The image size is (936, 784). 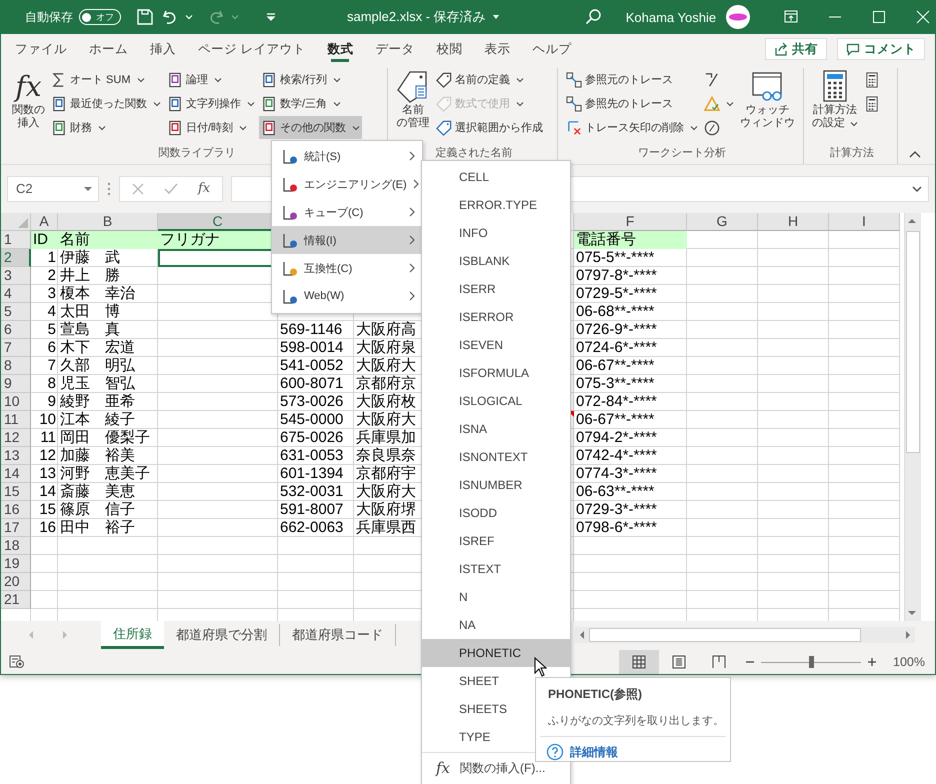 I want to click on column-header: A, so click(x=44, y=222).